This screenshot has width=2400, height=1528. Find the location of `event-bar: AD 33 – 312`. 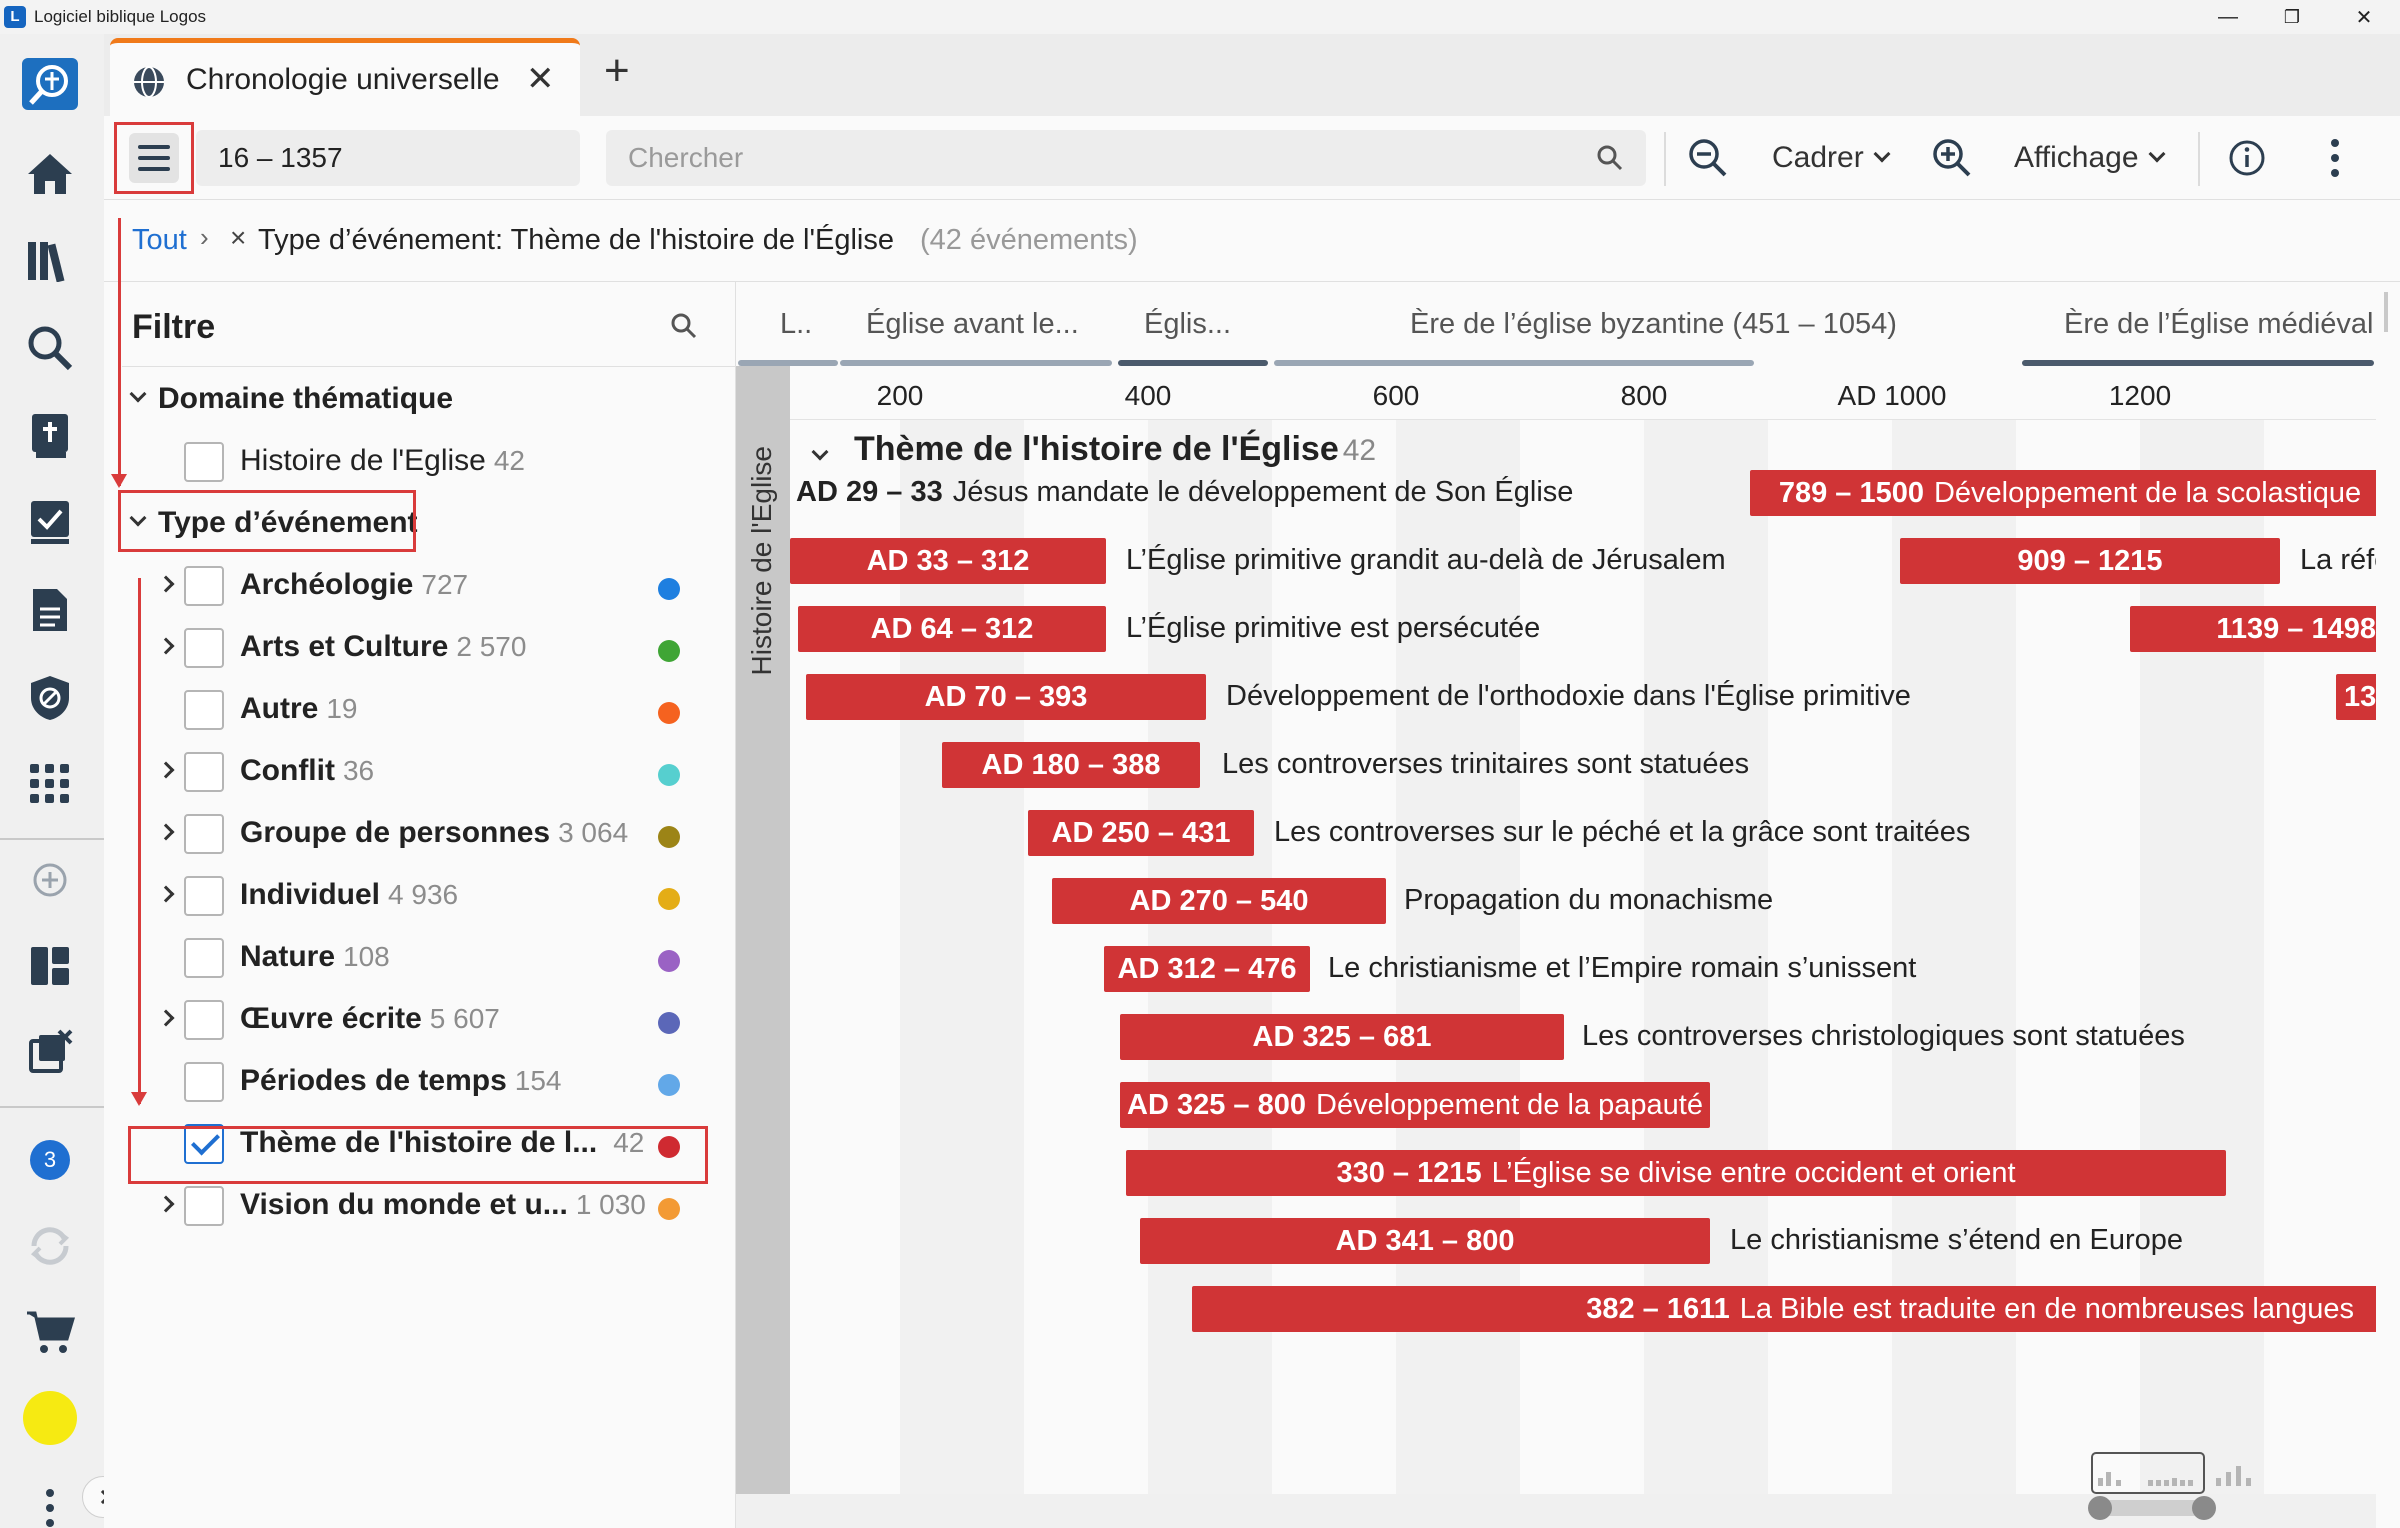

event-bar: AD 33 – 312 is located at coordinates (948, 561).